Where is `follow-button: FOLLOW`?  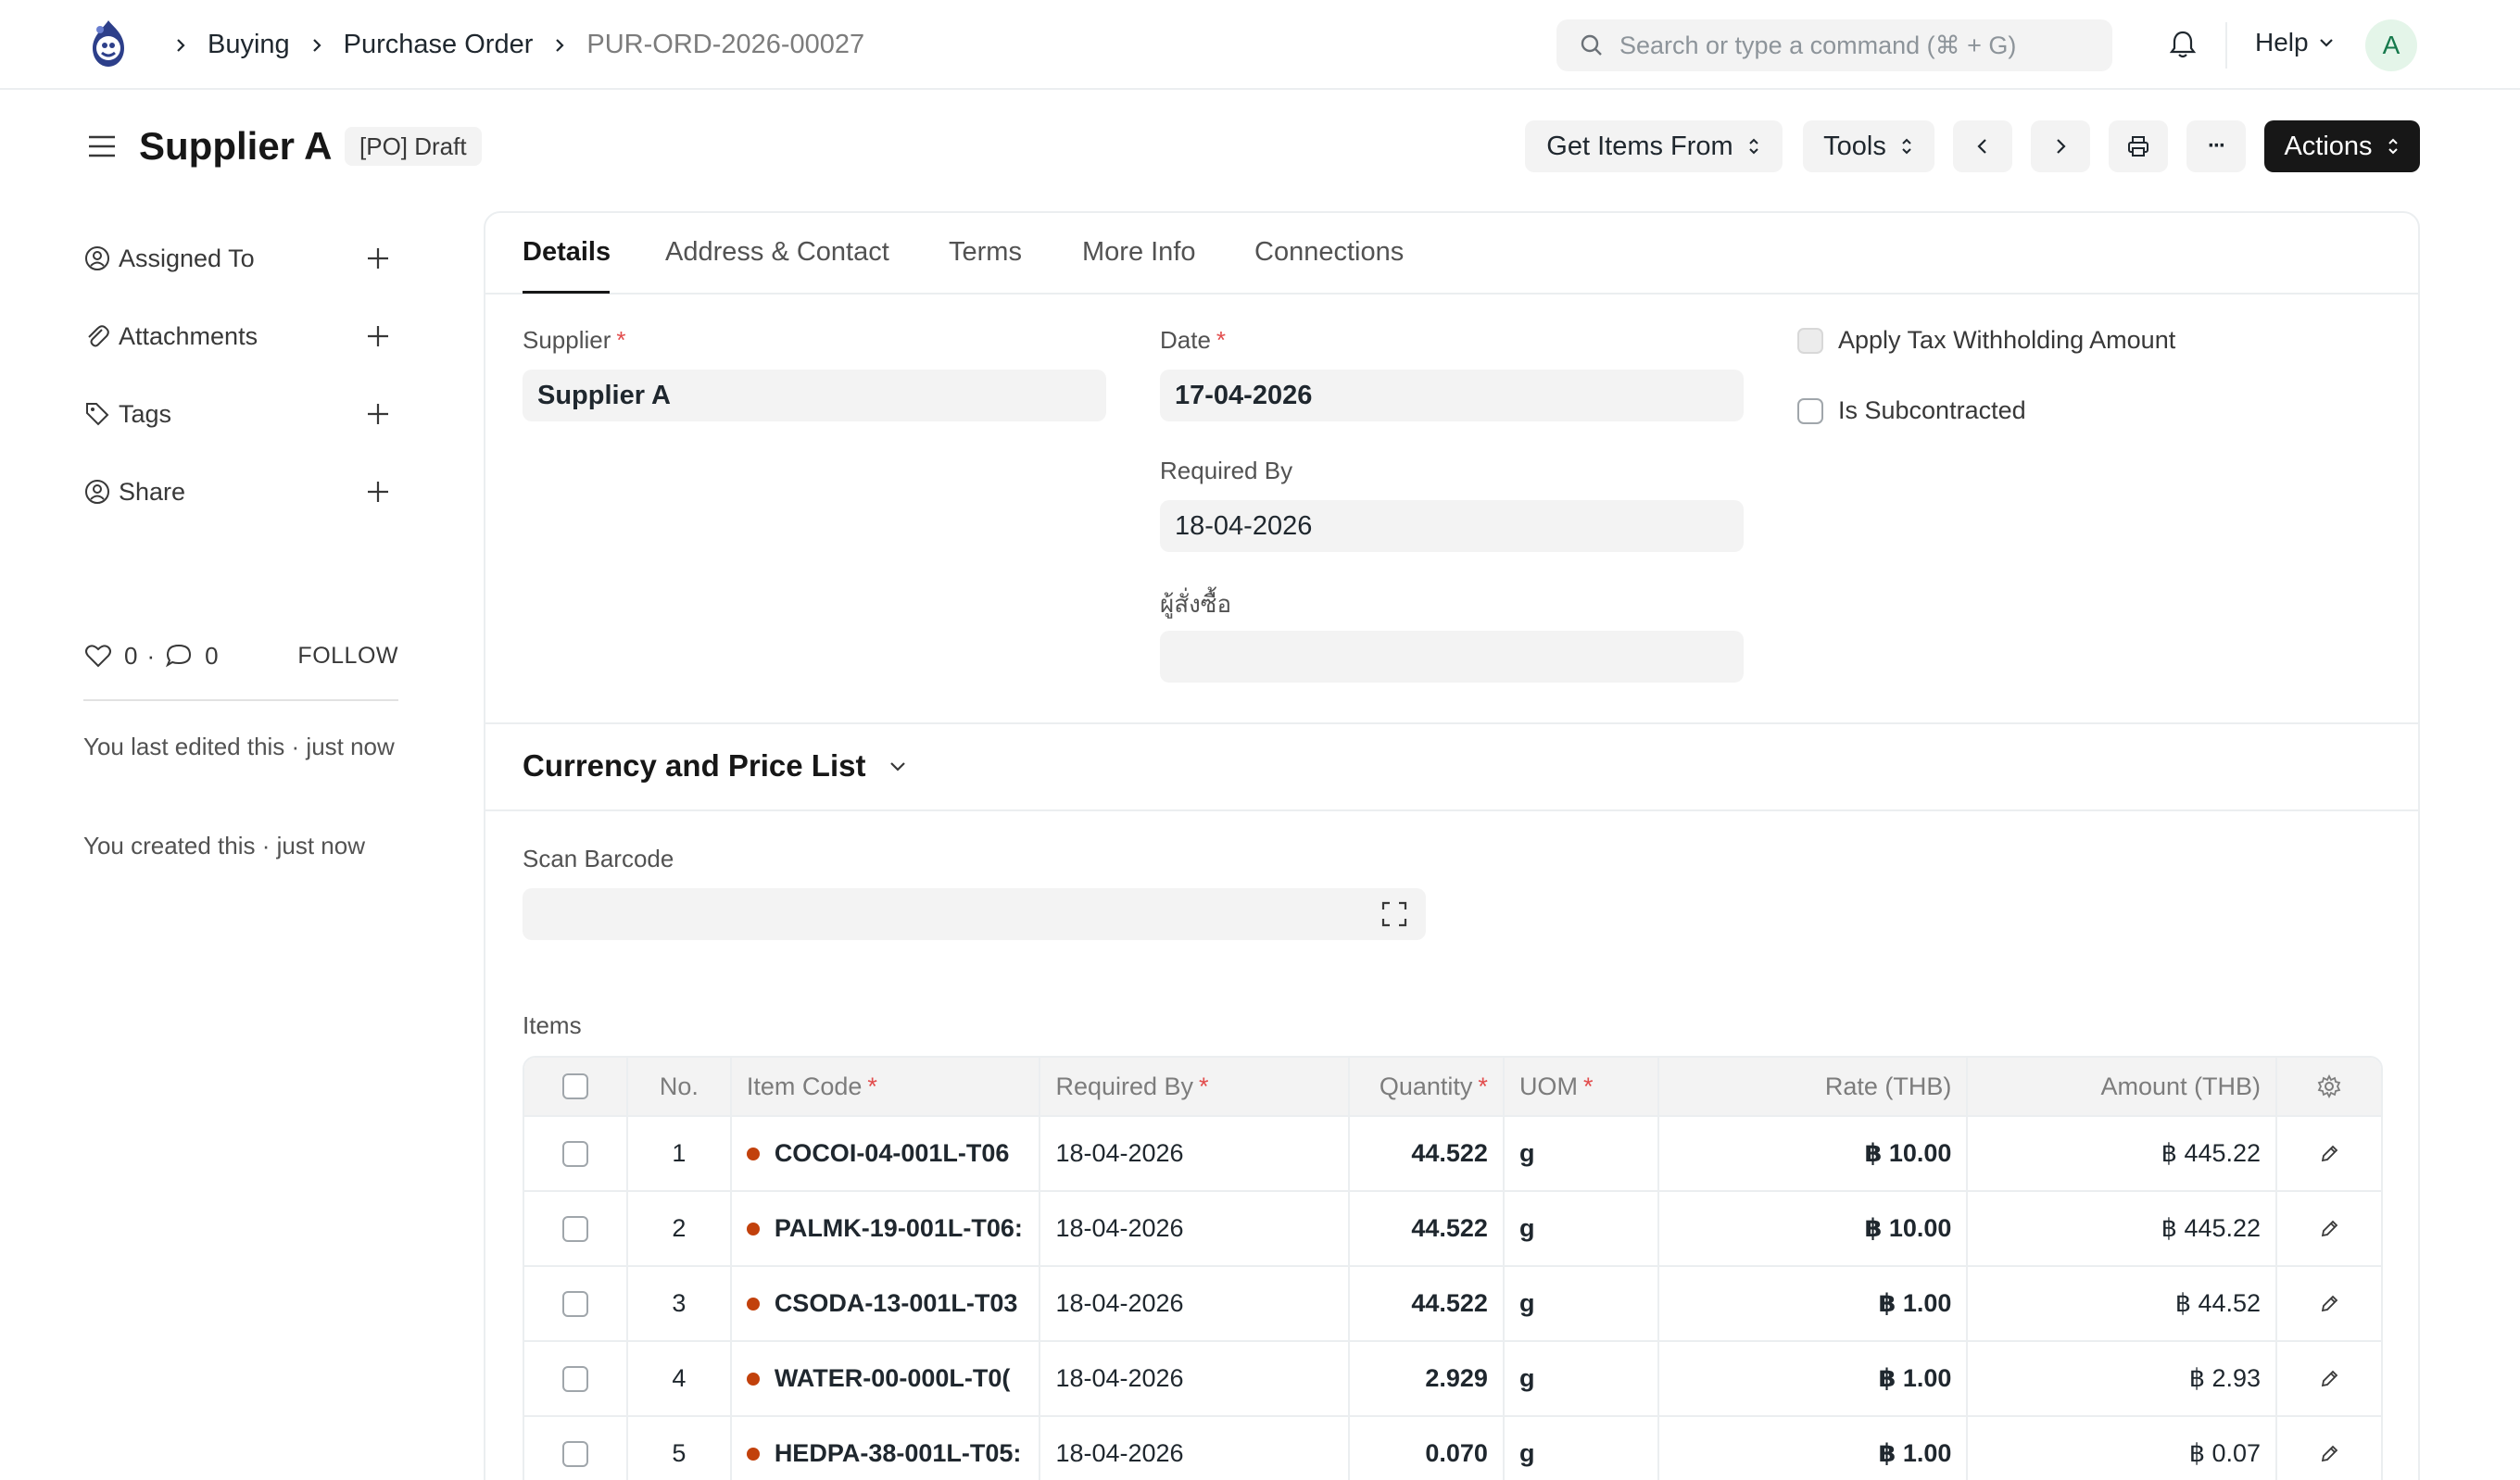
follow-button: FOLLOW is located at coordinates (347, 656).